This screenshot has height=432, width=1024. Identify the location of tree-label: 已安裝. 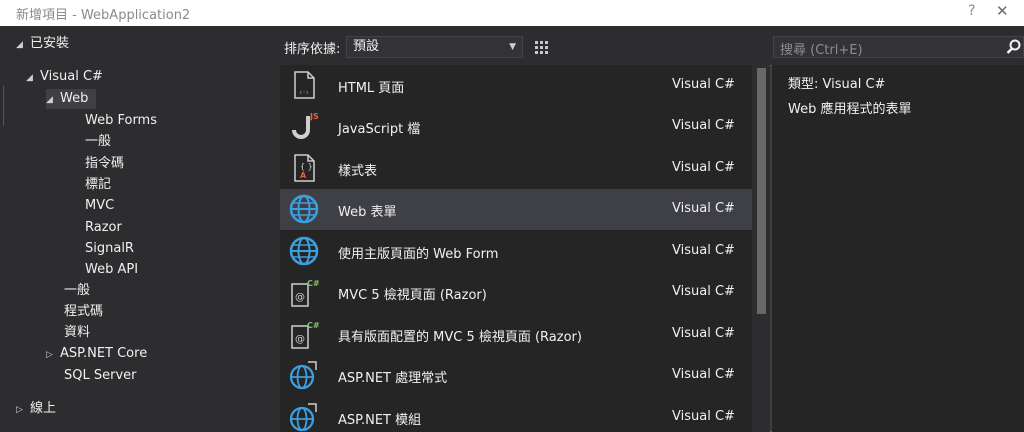
(50, 43).